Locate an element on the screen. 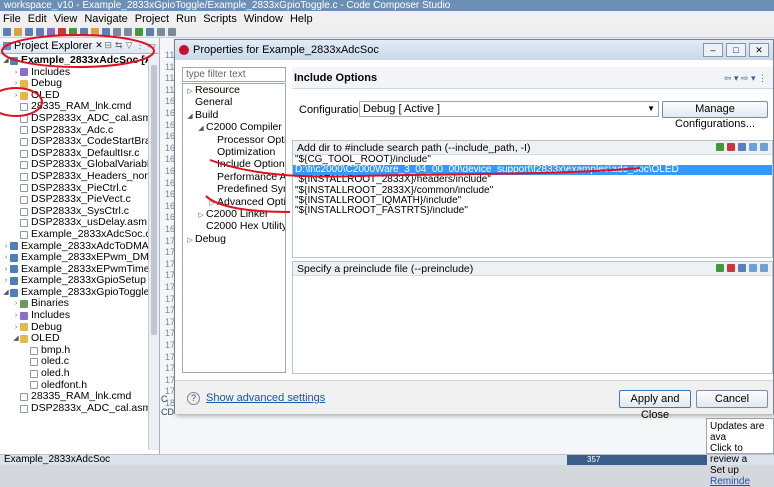 The image size is (774, 487). tree-item: Example_2833xAdcSoc.c is located at coordinates (74, 235).